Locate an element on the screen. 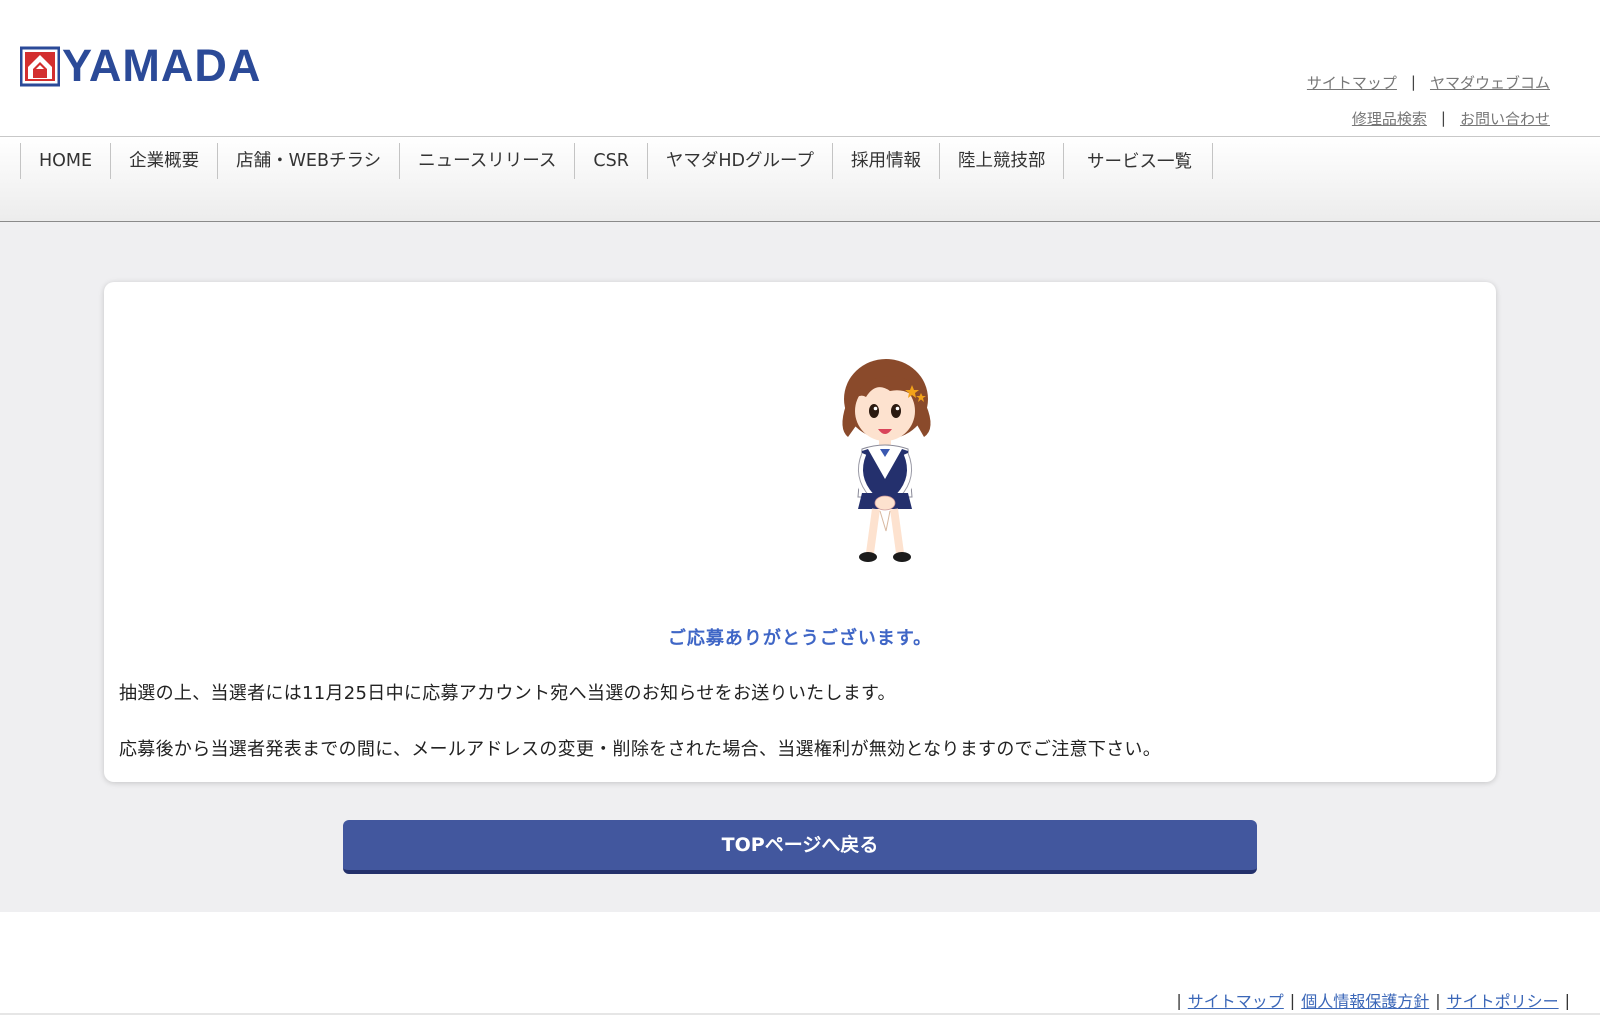 The image size is (1600, 1015). footer-site-policy-link: サイトポリシー is located at coordinates (1503, 1000).